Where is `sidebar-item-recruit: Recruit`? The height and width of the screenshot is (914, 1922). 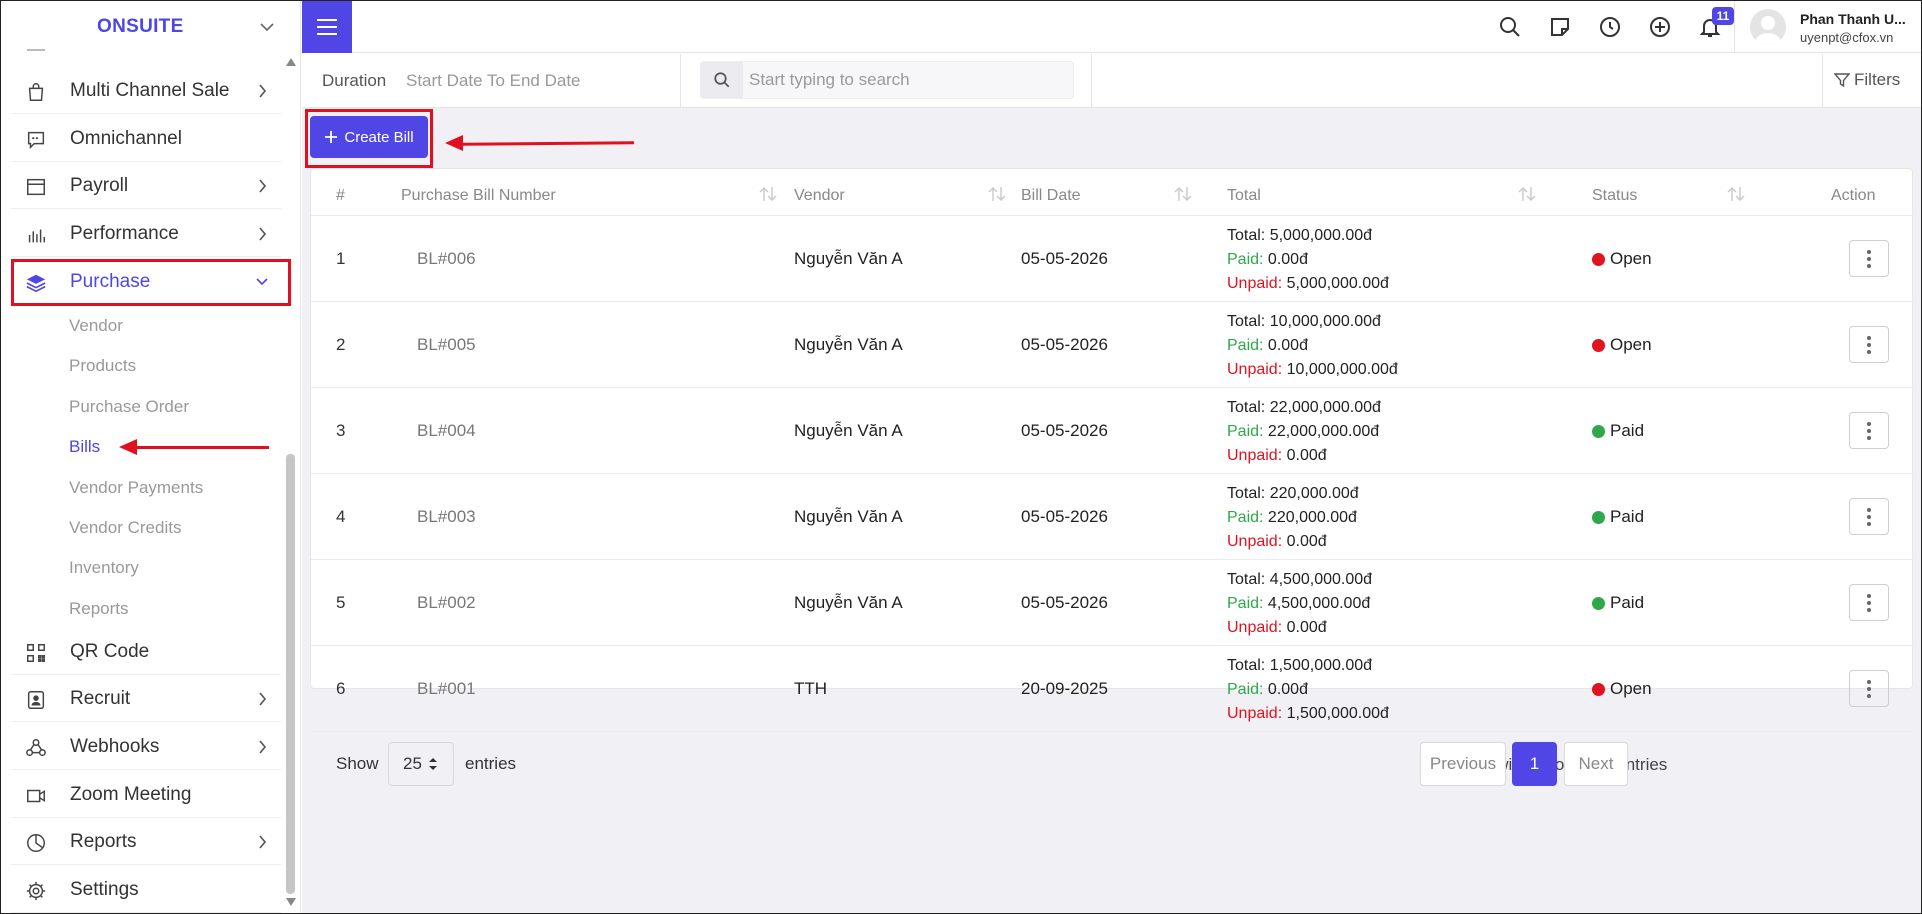 sidebar-item-recruit: Recruit is located at coordinates (146, 699).